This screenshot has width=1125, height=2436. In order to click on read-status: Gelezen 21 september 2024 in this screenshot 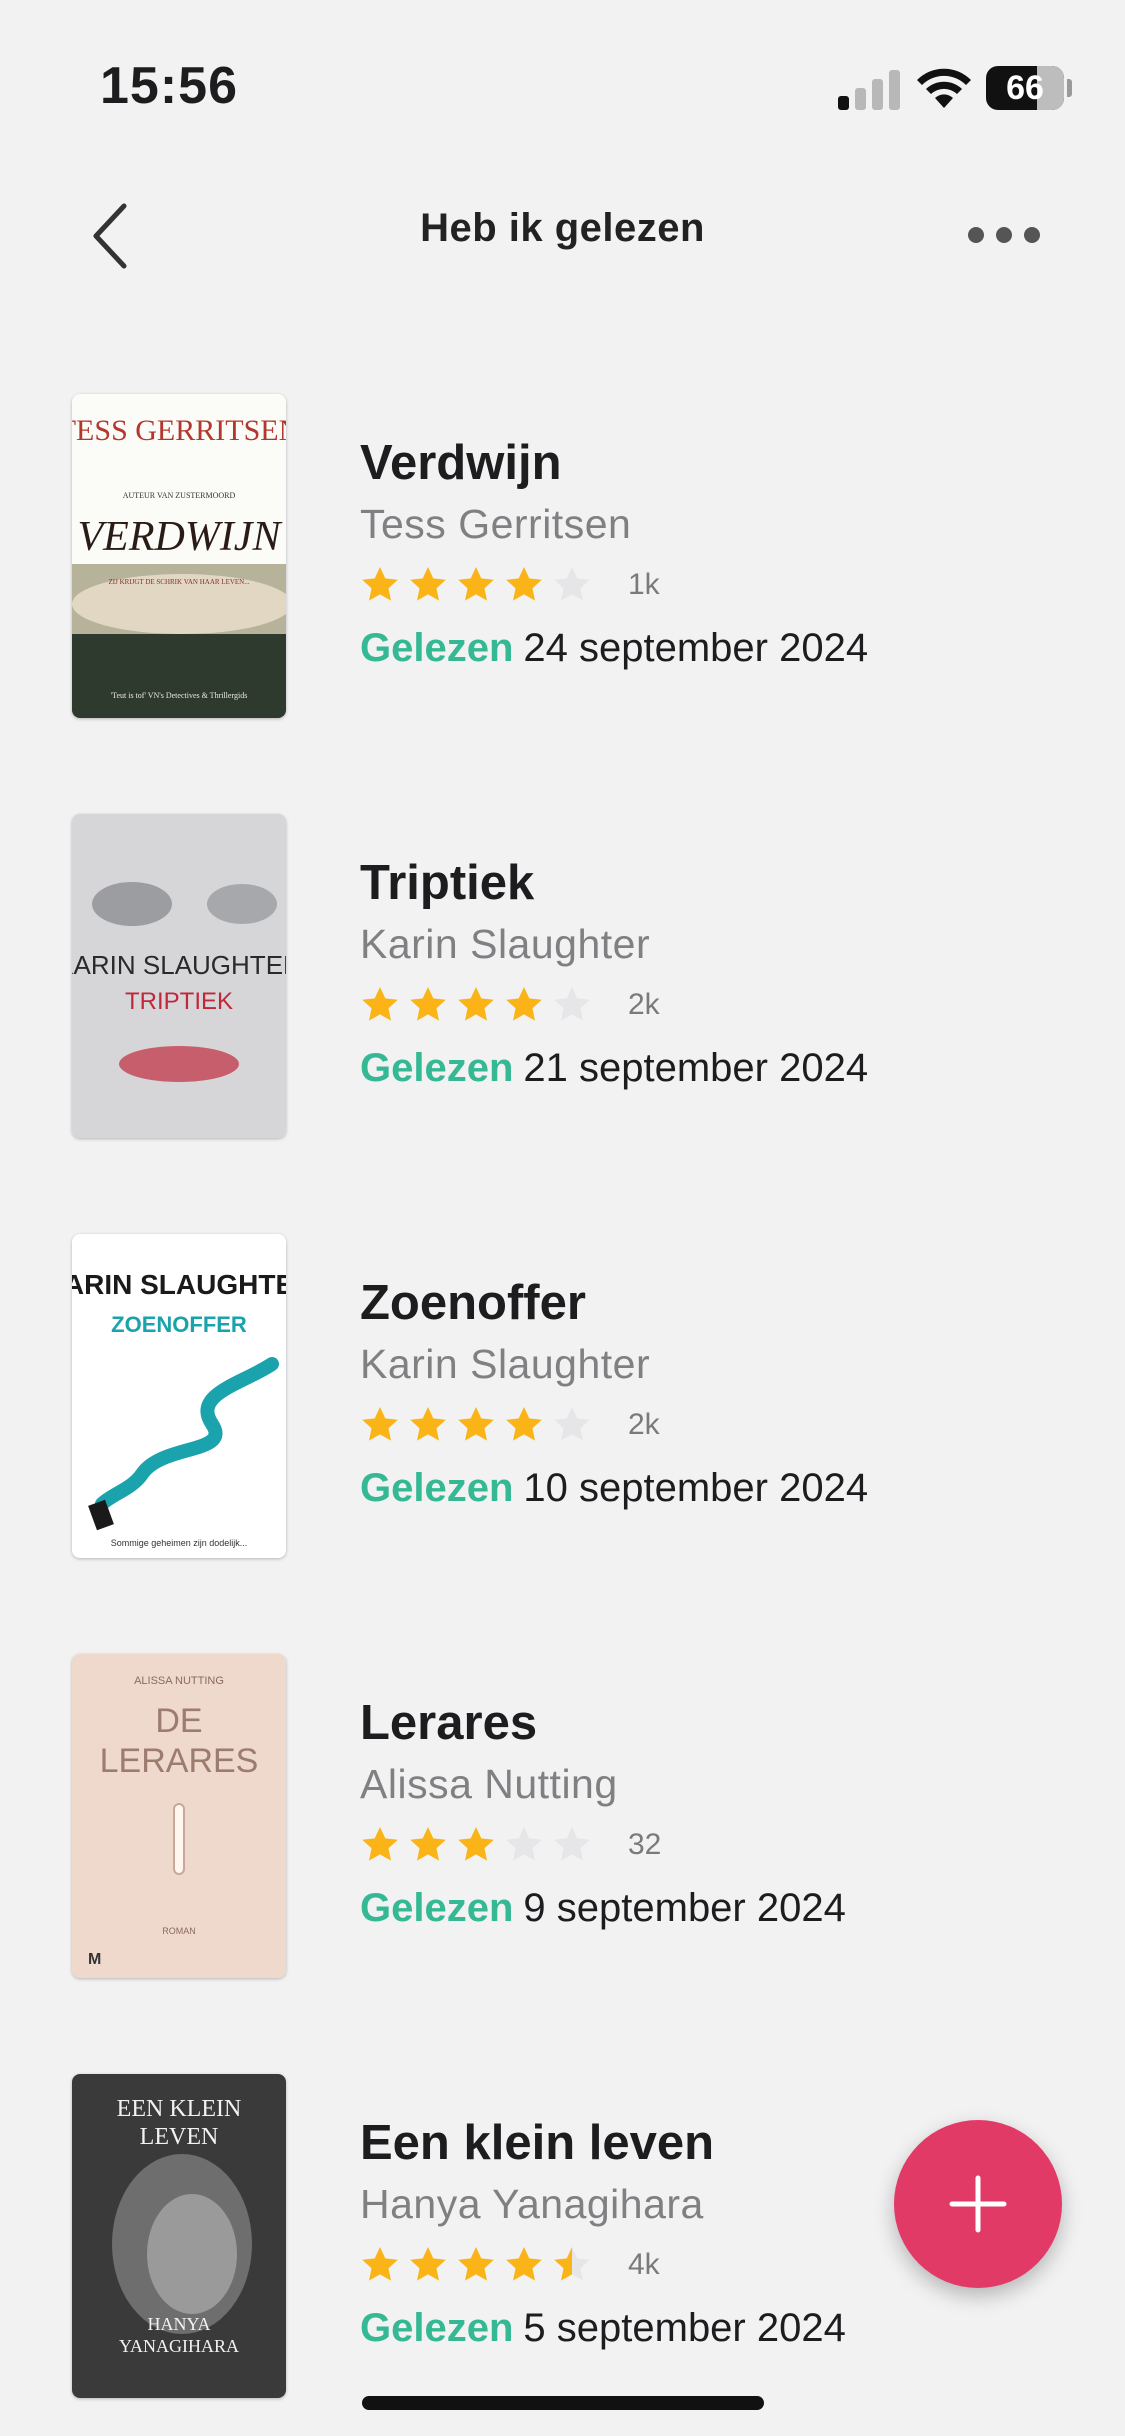, I will do `click(720, 1068)`.